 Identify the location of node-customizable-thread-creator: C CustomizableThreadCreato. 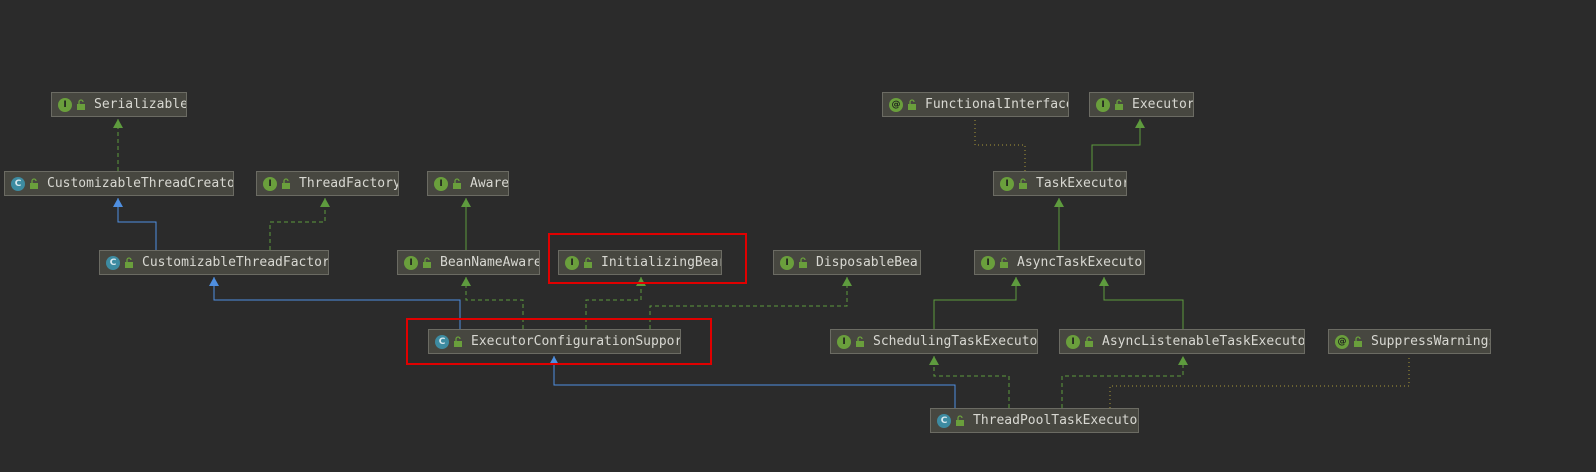
(119, 183).